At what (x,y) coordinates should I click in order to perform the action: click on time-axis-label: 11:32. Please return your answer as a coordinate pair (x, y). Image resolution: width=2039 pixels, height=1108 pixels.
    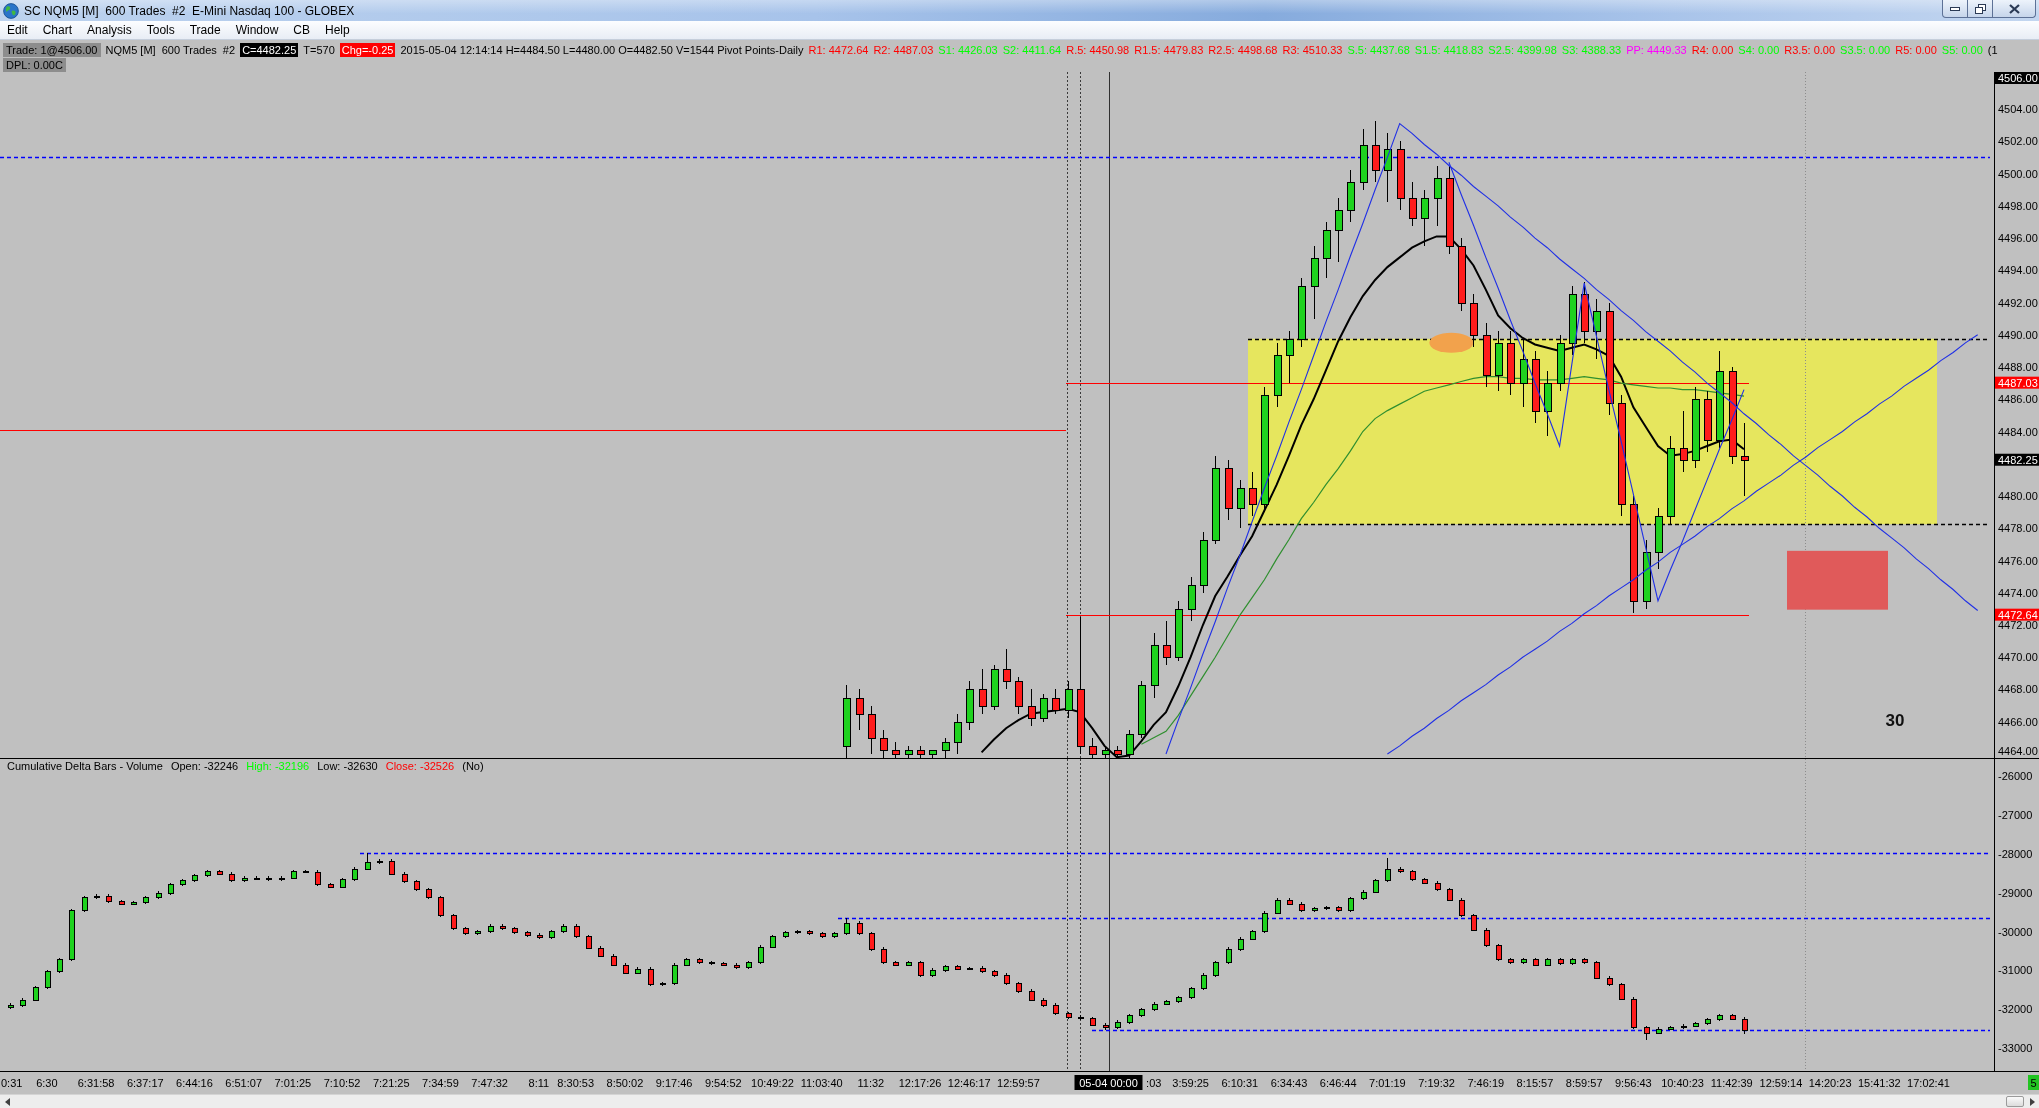
    Looking at the image, I should click on (871, 1083).